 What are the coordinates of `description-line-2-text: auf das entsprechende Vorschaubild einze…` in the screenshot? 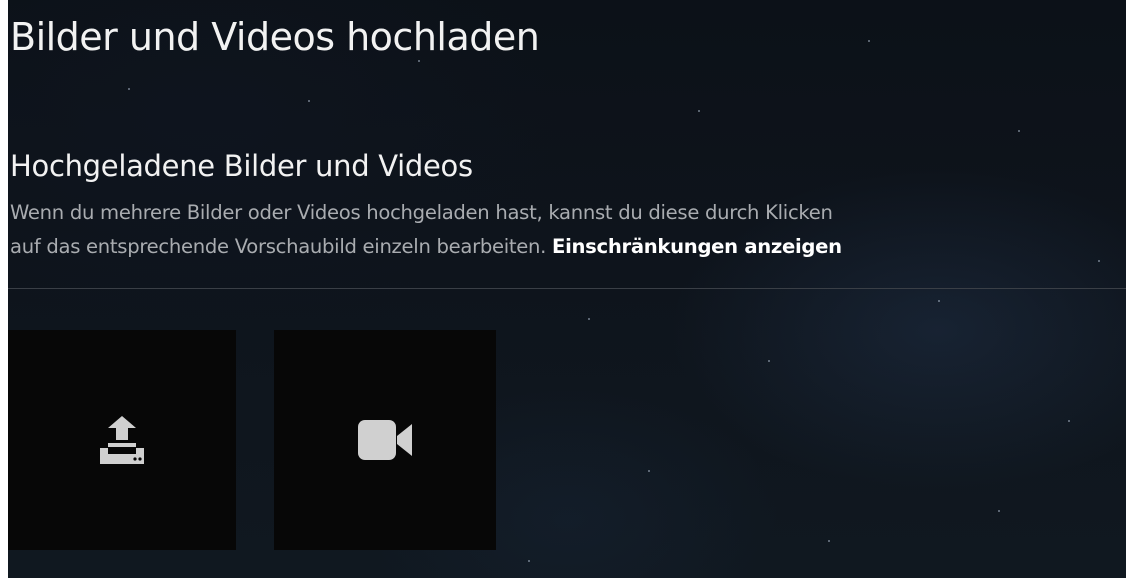 It's located at (278, 246).